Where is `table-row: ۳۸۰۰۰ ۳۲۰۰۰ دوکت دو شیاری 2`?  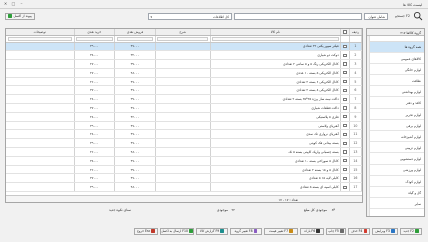 table-row: ۳۸۰۰۰ ۳۲۰۰۰ دوکت دو شیاری 2 is located at coordinates (184, 55).